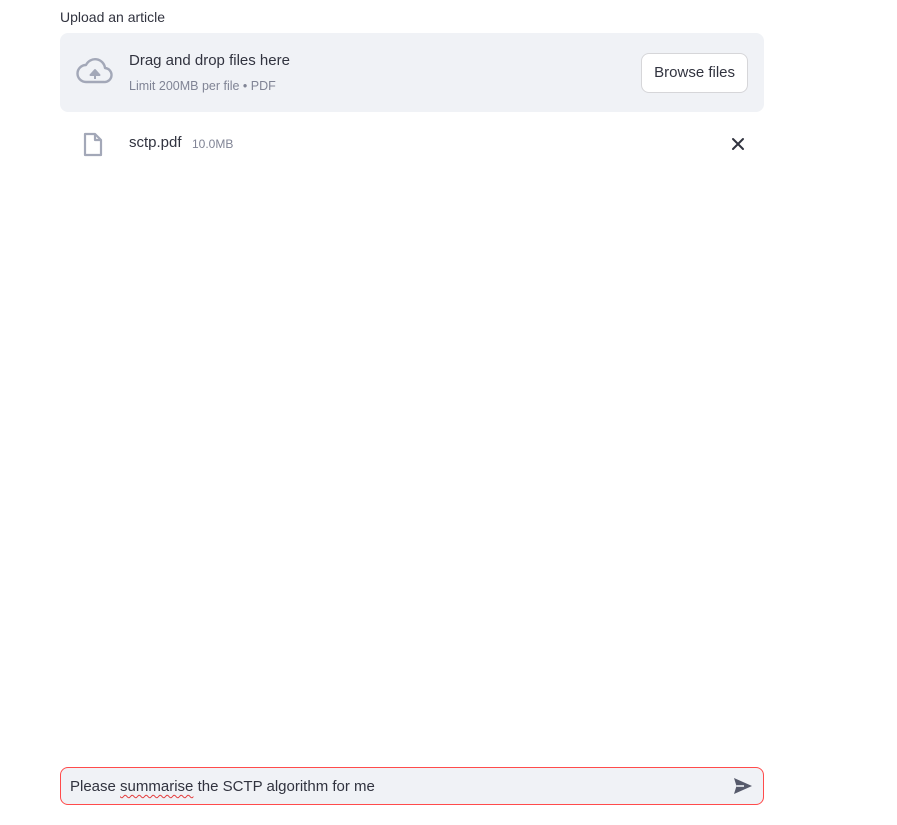 The height and width of the screenshot is (825, 897). What do you see at coordinates (157, 786) in the screenshot?
I see `misspelled-word: summarise` at bounding box center [157, 786].